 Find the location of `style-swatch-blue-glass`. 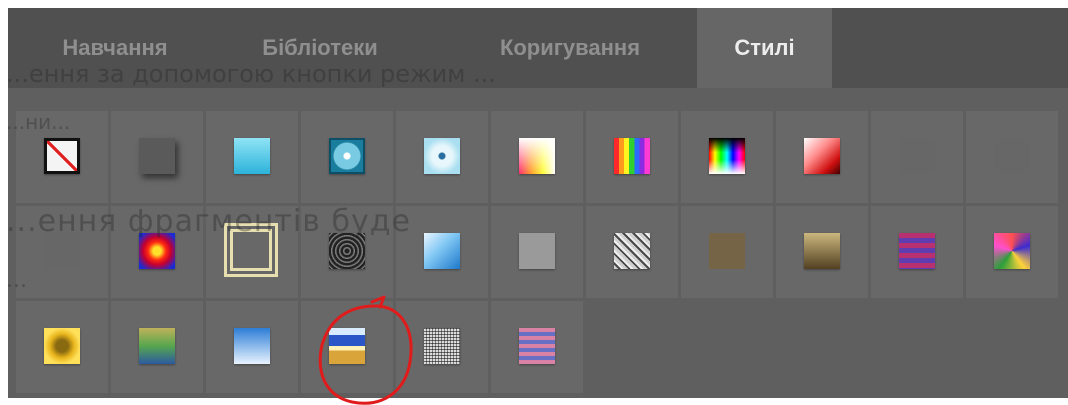

style-swatch-blue-glass is located at coordinates (442, 252).